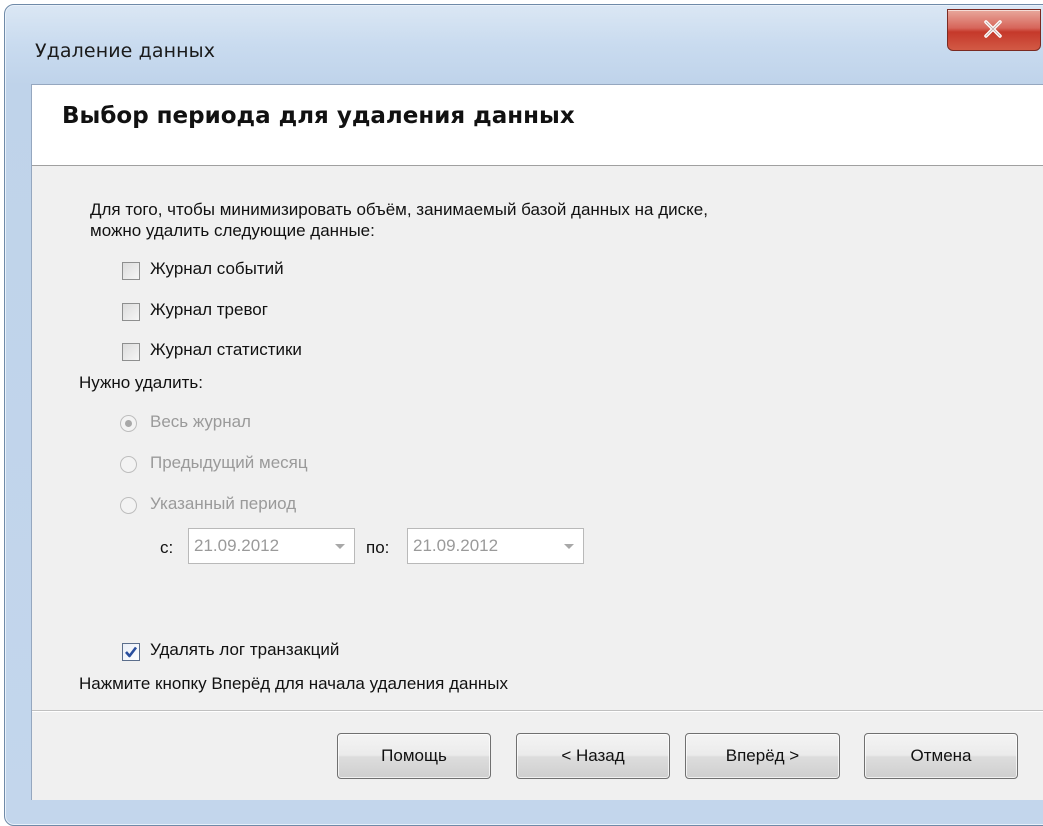 The height and width of the screenshot is (826, 1043). Describe the element at coordinates (593, 756) in the screenshot. I see `back-button: < Назад` at that location.